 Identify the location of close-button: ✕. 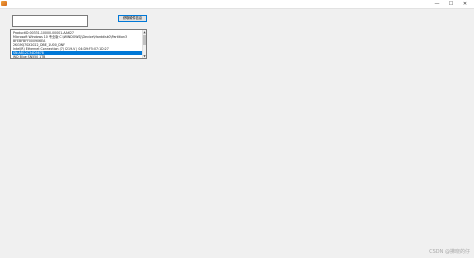
(465, 4).